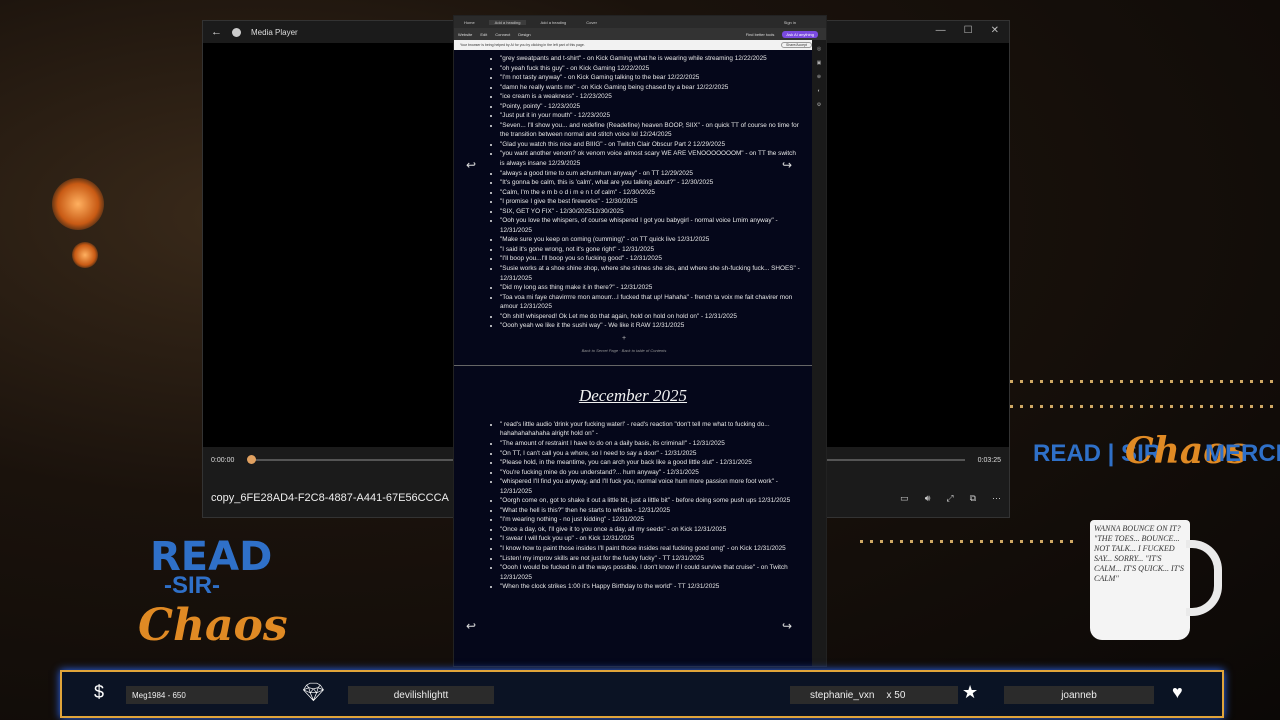  What do you see at coordinates (970, 692) in the screenshot?
I see `star-icon: ★` at bounding box center [970, 692].